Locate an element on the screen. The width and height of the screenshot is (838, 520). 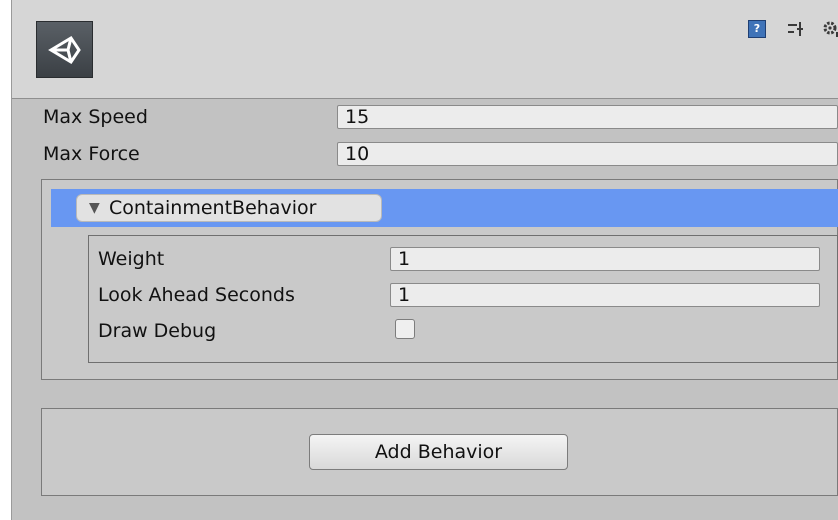
help-icon: ? is located at coordinates (757, 29).